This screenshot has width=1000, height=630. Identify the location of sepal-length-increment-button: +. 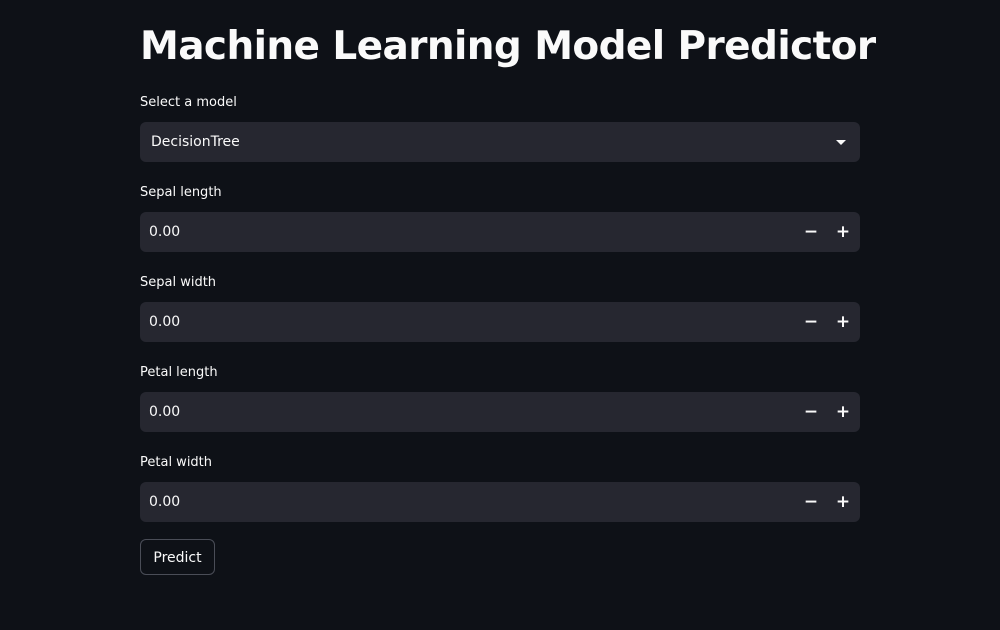
(843, 232).